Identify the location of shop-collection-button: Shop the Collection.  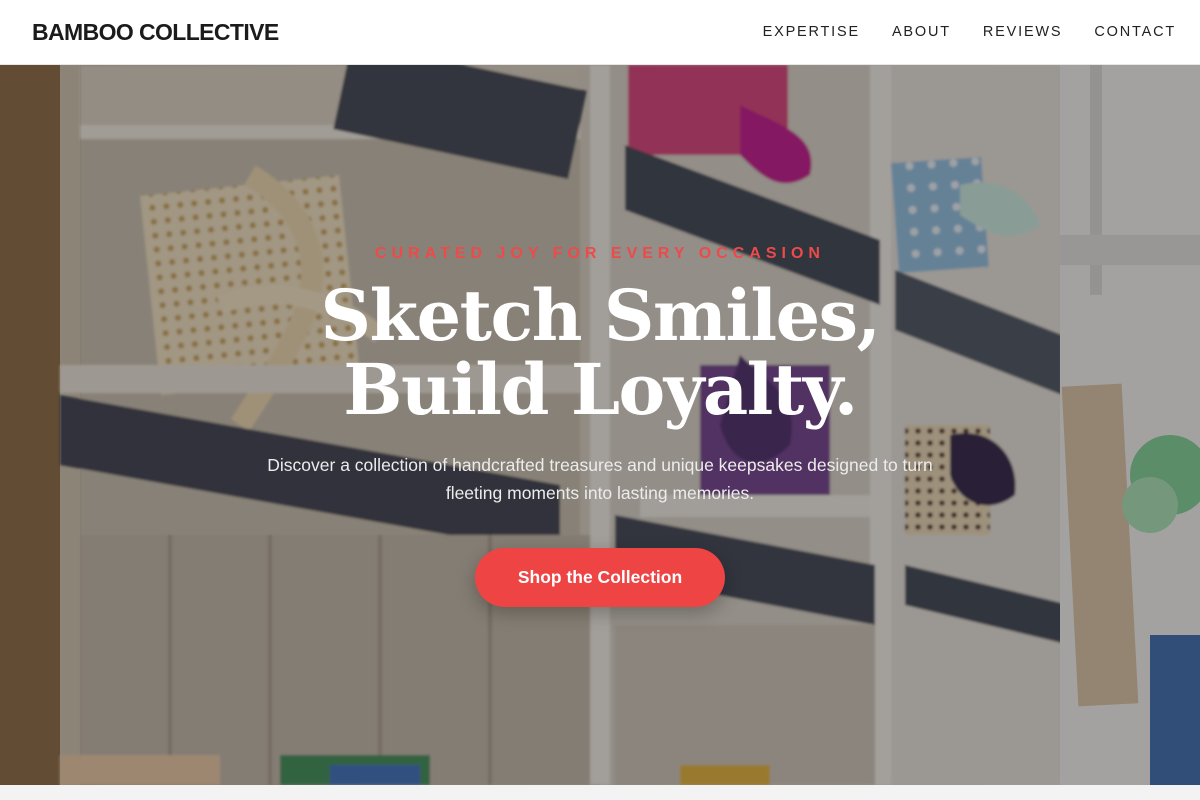
(600, 577).